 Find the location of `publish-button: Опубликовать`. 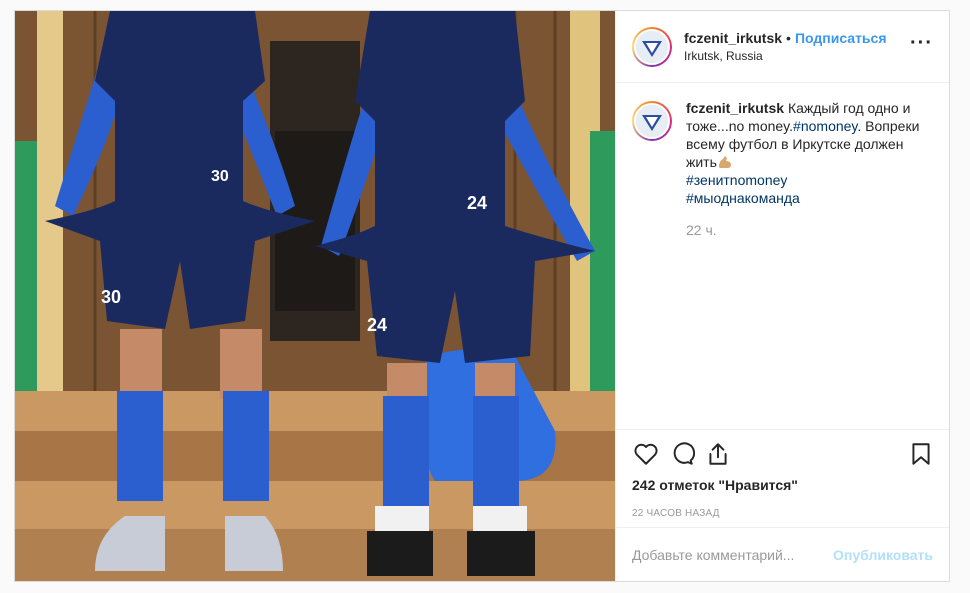

publish-button: Опубликовать is located at coordinates (883, 555).